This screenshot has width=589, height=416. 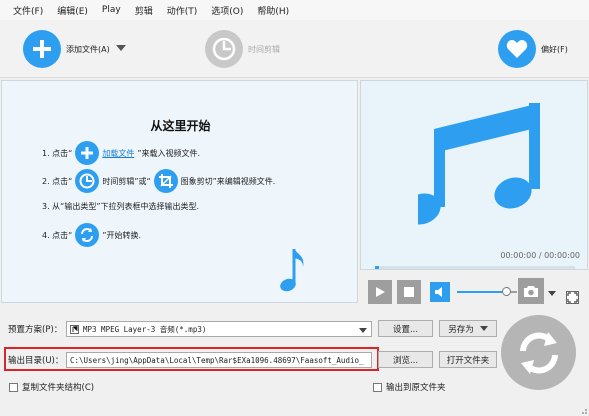 I want to click on add-file-label: 添加文件(A), so click(x=88, y=49).